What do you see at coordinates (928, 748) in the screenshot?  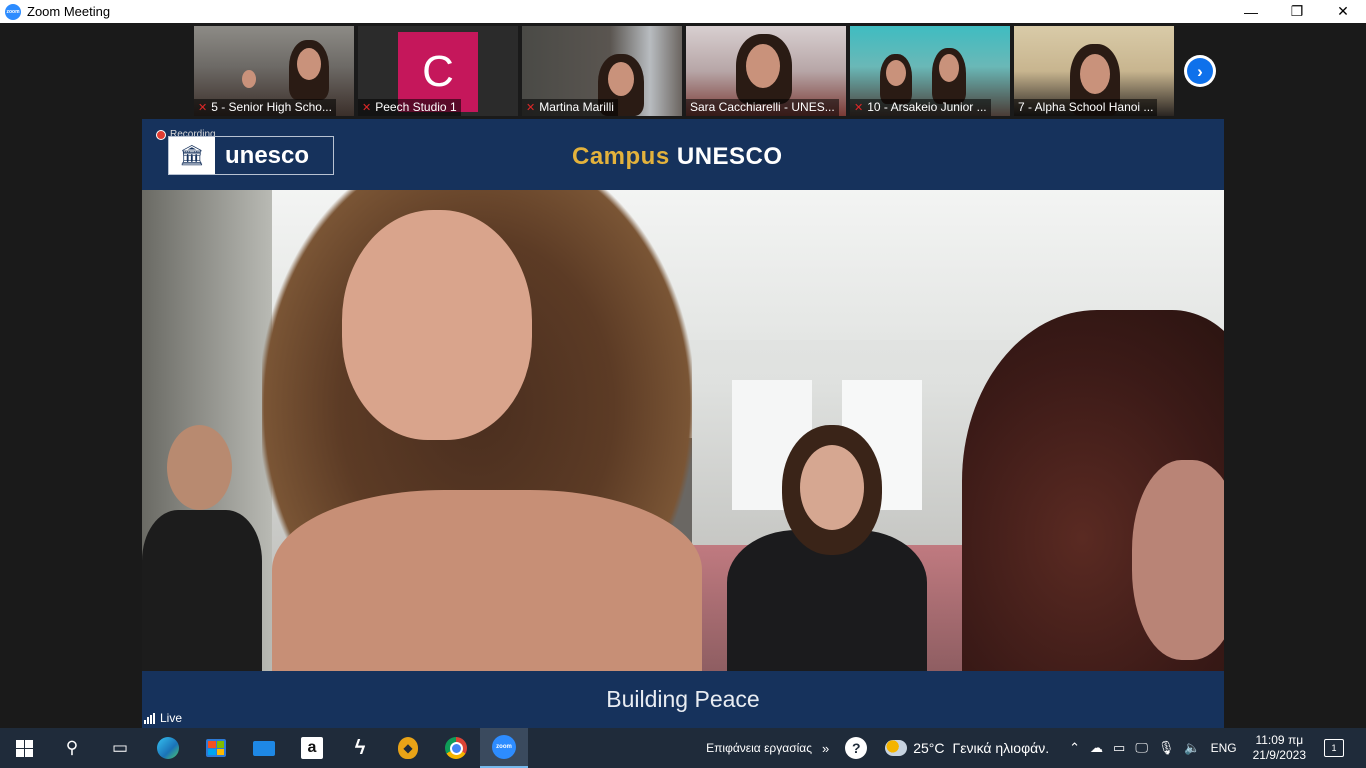 I see `weather-temperature: 25°C` at bounding box center [928, 748].